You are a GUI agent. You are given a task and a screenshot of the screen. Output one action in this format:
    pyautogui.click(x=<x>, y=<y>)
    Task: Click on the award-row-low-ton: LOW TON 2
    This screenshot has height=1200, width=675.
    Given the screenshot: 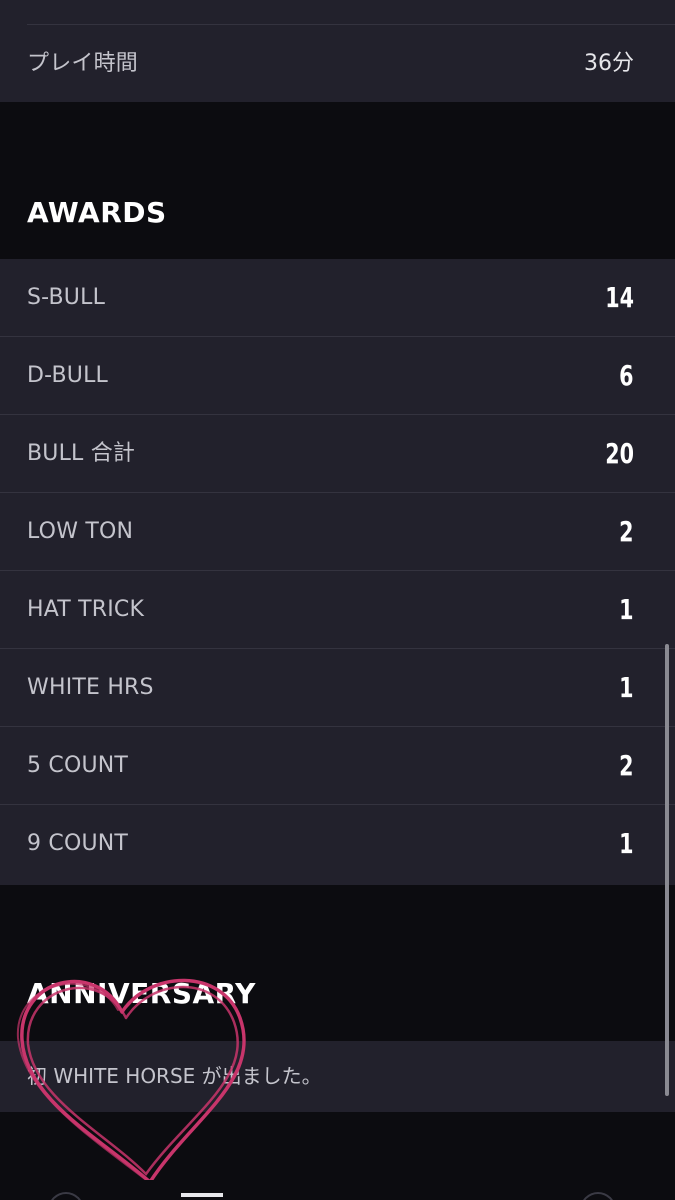 What is the action you would take?
    pyautogui.click(x=337, y=532)
    